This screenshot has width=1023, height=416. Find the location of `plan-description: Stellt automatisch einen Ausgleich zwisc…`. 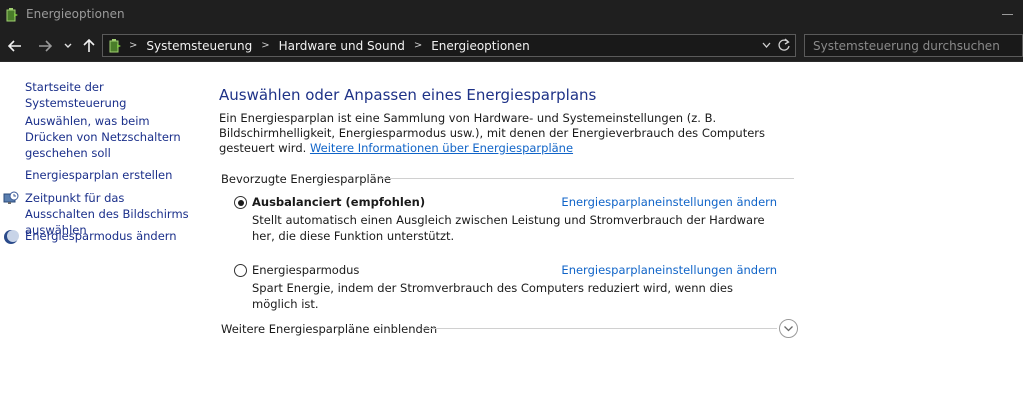

plan-description: Stellt automatisch einen Ausgleich zwisc… is located at coordinates (508, 228).